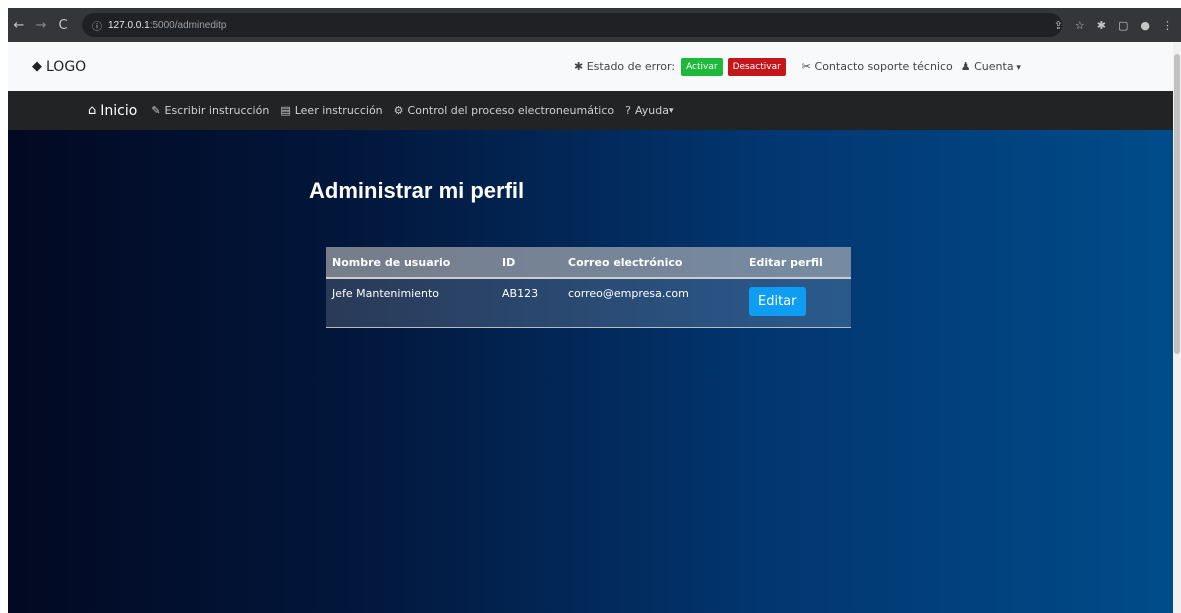 This screenshot has width=1181, height=613. Describe the element at coordinates (997, 66) in the screenshot. I see `account-dropdown: Cuenta` at that location.